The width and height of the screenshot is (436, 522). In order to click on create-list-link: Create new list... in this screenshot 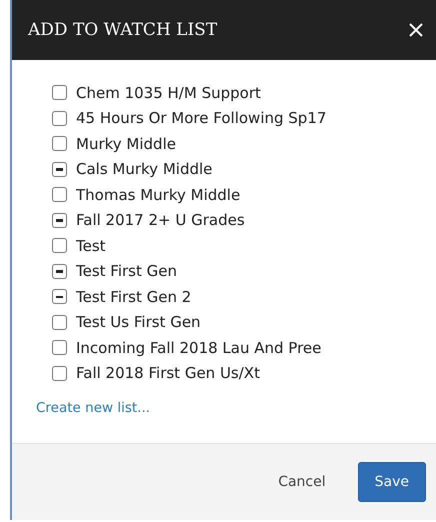, I will do `click(93, 408)`.